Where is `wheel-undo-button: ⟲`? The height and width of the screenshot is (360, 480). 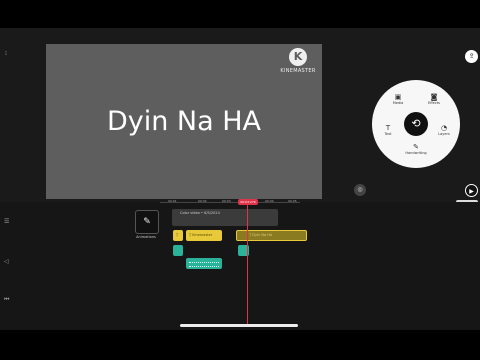
wheel-undo-button: ⟲ is located at coordinates (416, 124).